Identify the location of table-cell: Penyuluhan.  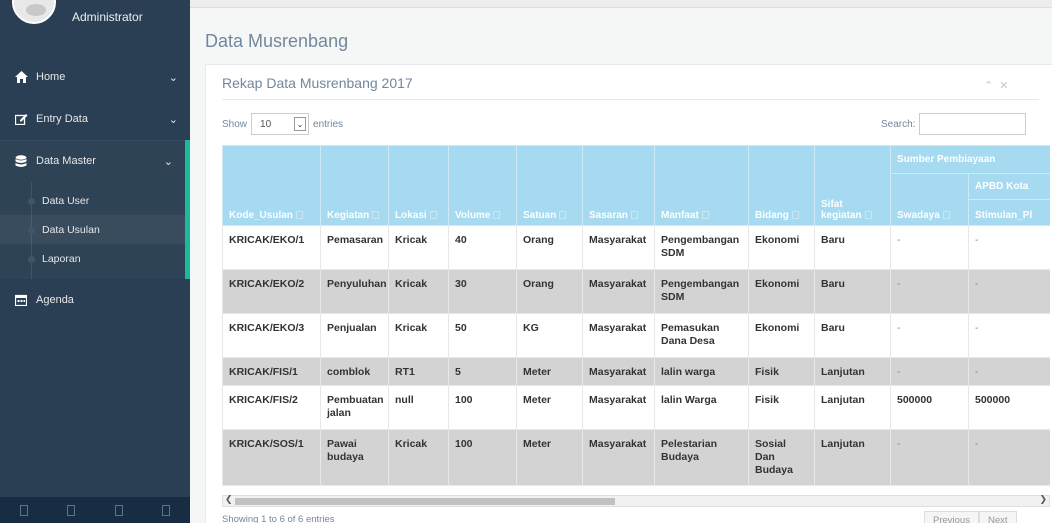
(354, 291).